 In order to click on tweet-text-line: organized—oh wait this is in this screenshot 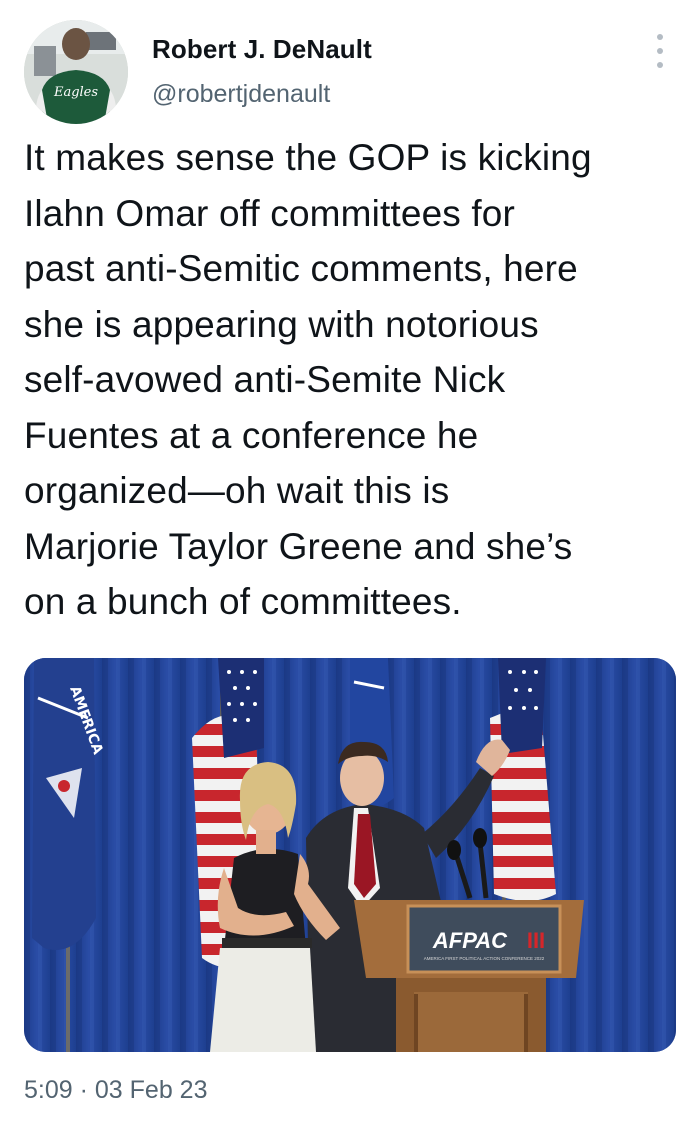, I will do `click(237, 490)`.